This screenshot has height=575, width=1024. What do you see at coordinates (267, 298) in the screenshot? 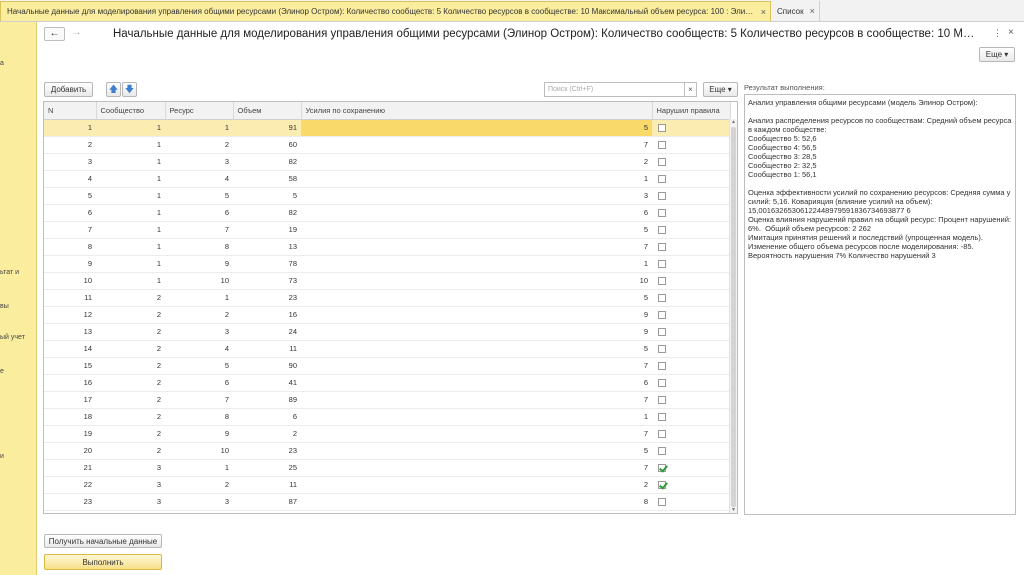
I see `cell-volume: 23` at bounding box center [267, 298].